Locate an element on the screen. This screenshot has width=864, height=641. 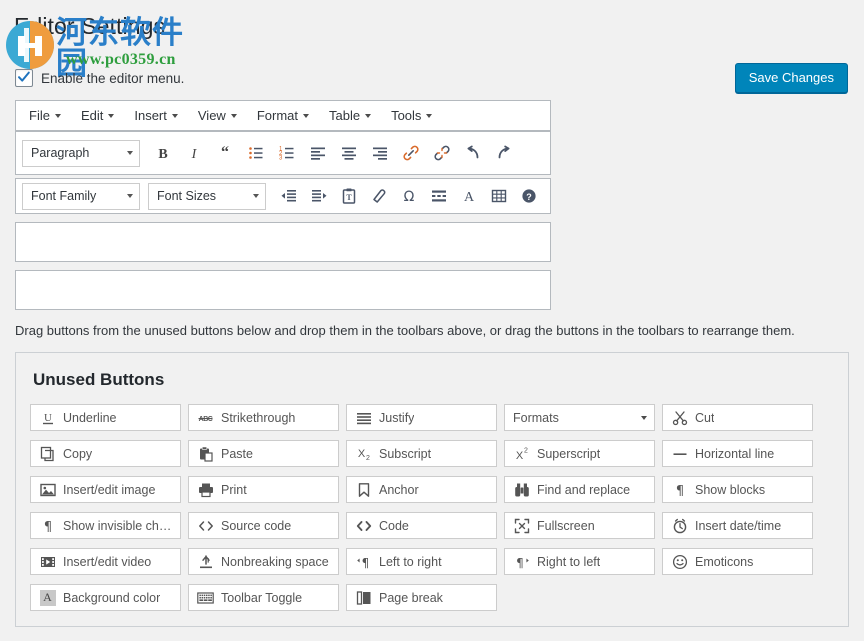
enable-editor-menu-label: Enable the editor menu. is located at coordinates (113, 78).